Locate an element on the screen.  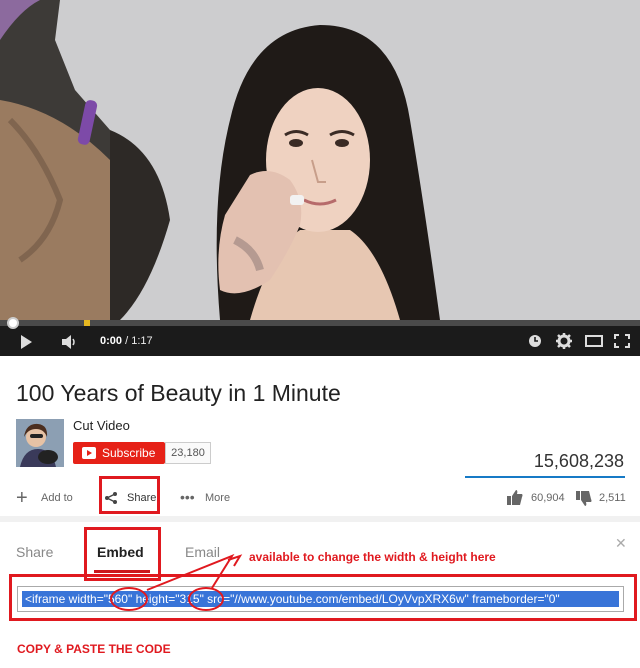
annotation-pointer is located at coordinates (194, 572).